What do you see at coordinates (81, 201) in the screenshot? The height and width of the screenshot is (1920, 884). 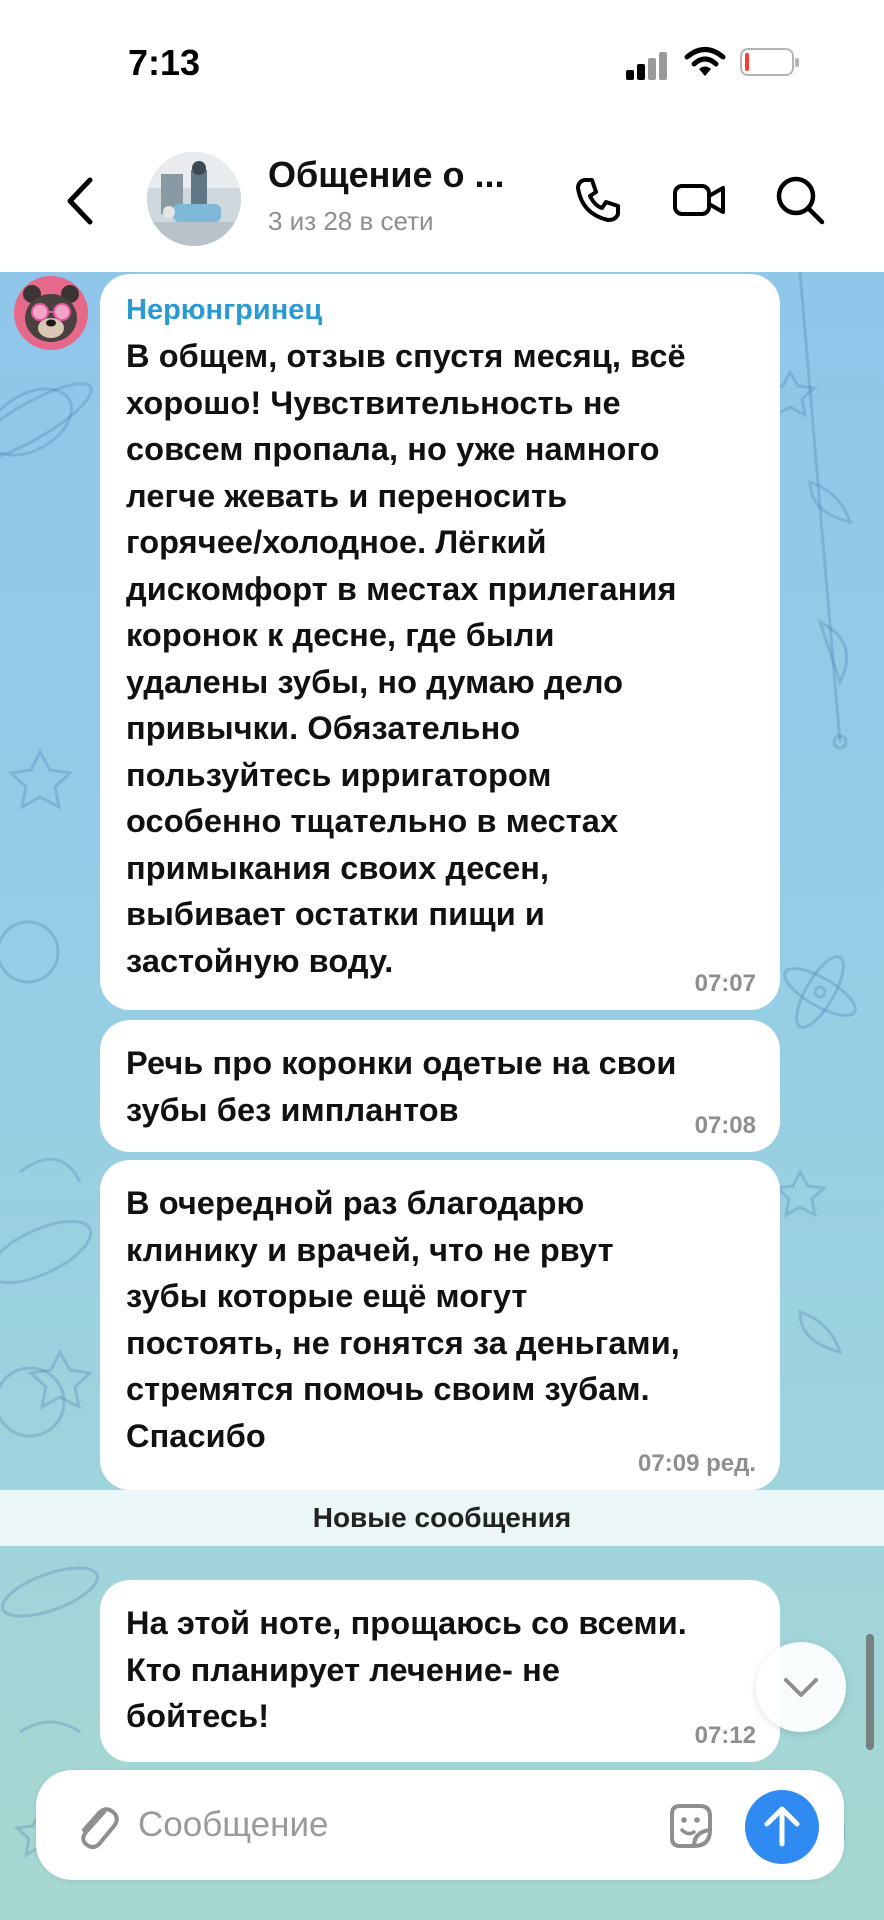 I see `chevron-left-icon` at bounding box center [81, 201].